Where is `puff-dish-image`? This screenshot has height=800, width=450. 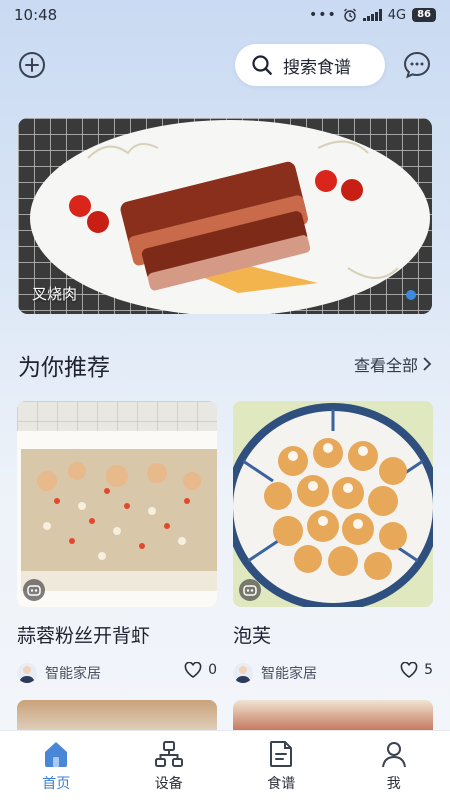
puff-dish-image is located at coordinates (333, 504).